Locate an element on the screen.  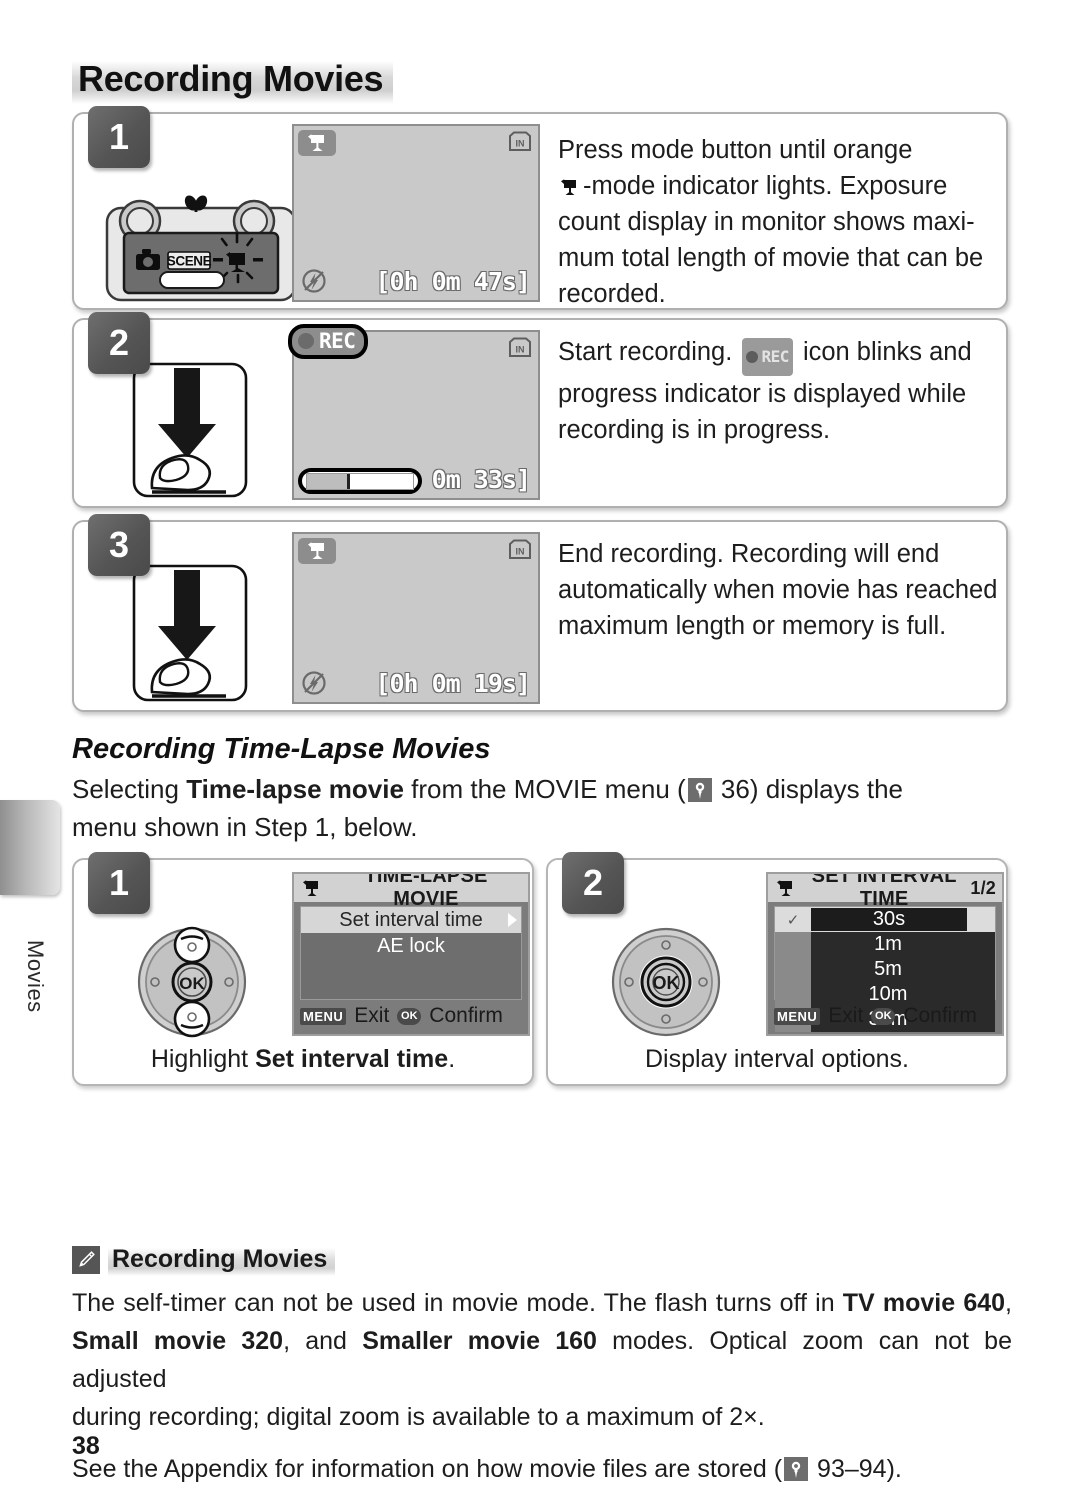
step1-line3: count display in monitor shows maxi- is located at coordinates (766, 222).